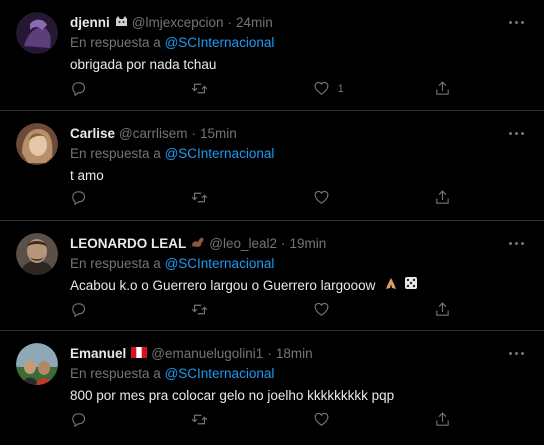 The width and height of the screenshot is (544, 445). Describe the element at coordinates (128, 243) in the screenshot. I see `display-name: LEONARDO LEAL` at that location.